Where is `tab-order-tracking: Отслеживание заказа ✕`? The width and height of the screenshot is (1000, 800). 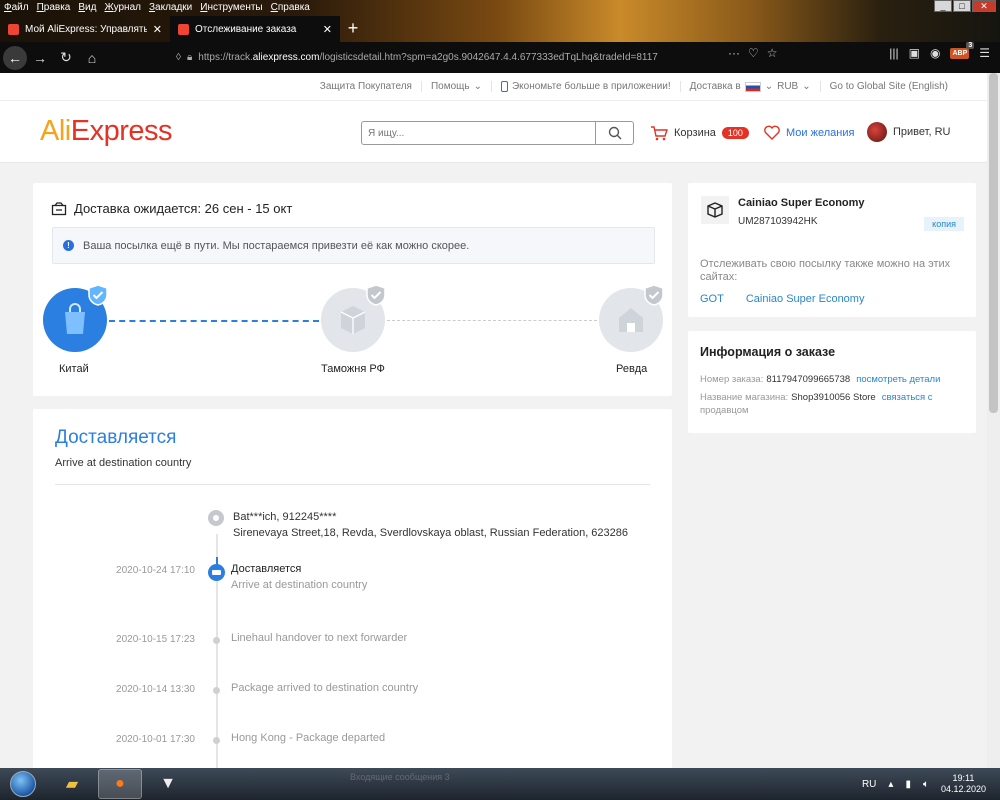
tab-order-tracking: Отслеживание заказа ✕ is located at coordinates (255, 29).